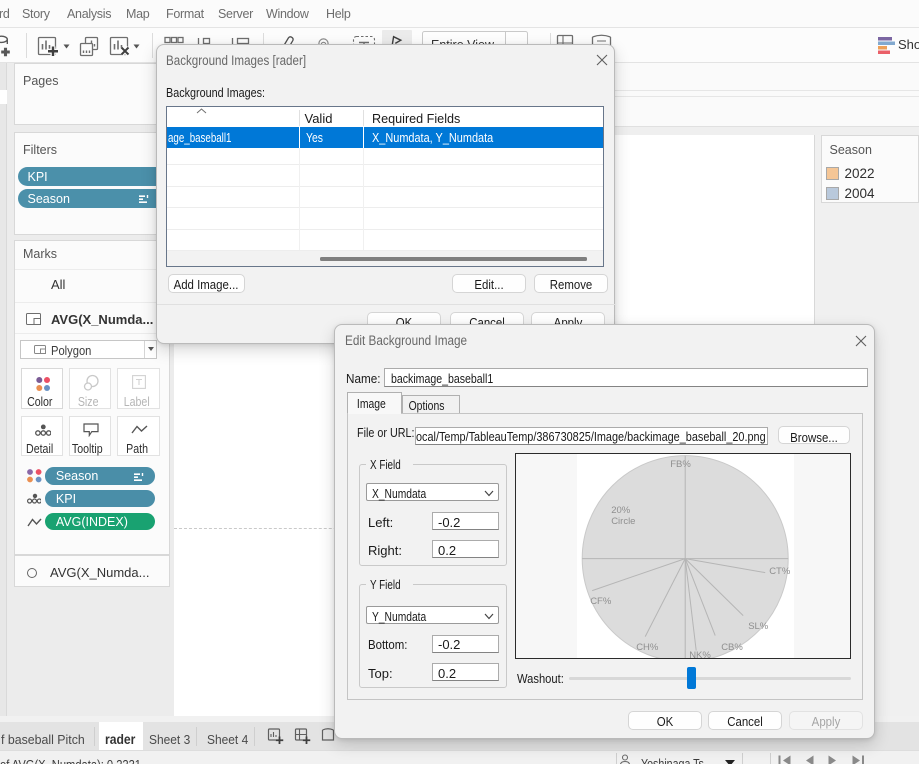 The height and width of the screenshot is (764, 919). I want to click on svg-text: CT%, so click(780, 571).